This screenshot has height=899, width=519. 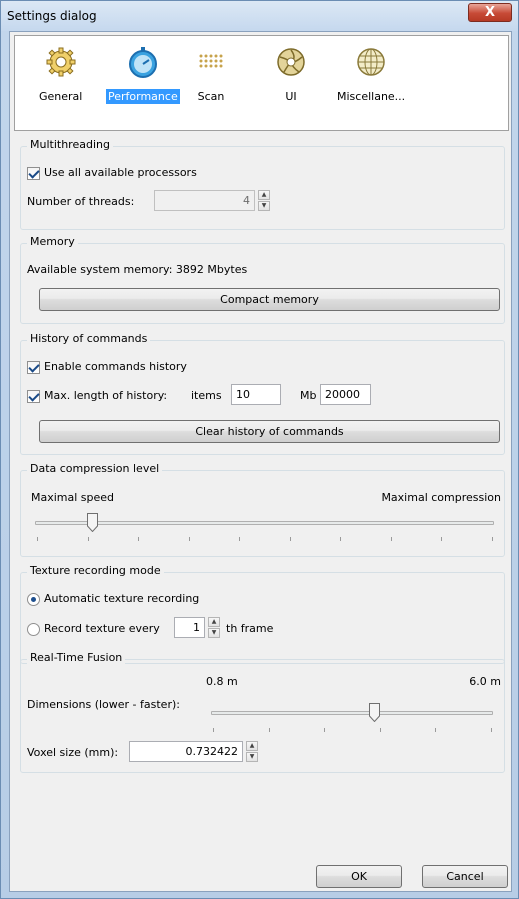 I want to click on group-title: History of commands, so click(x=89, y=338).